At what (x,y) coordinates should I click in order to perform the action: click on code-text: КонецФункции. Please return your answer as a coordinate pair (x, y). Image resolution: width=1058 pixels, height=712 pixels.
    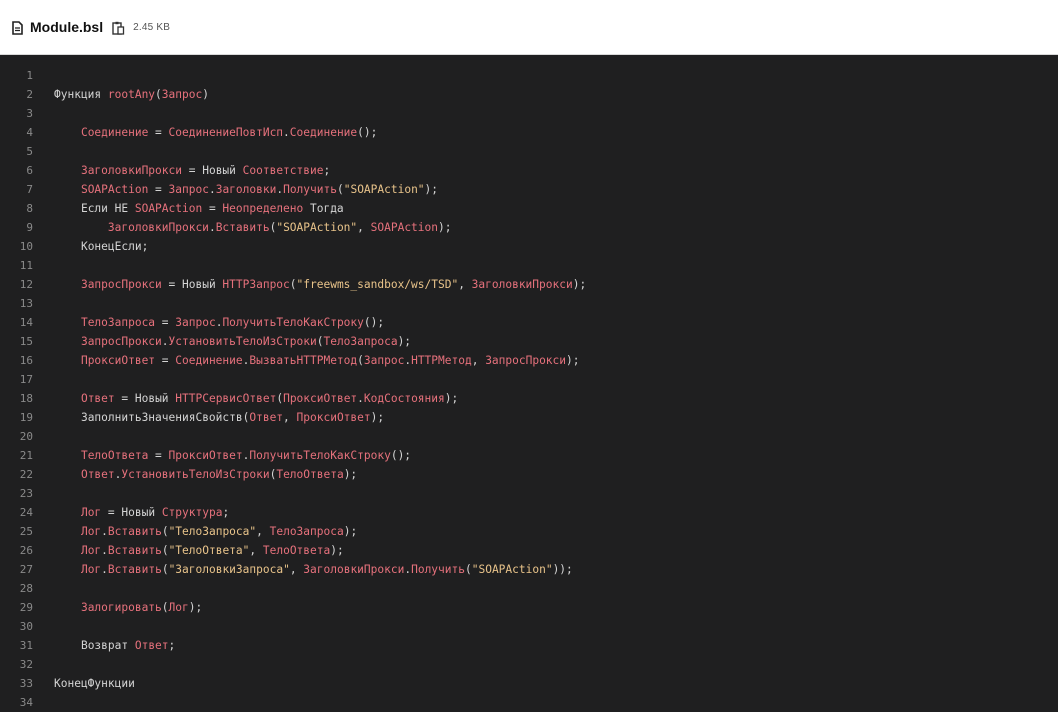
    Looking at the image, I should click on (94, 683).